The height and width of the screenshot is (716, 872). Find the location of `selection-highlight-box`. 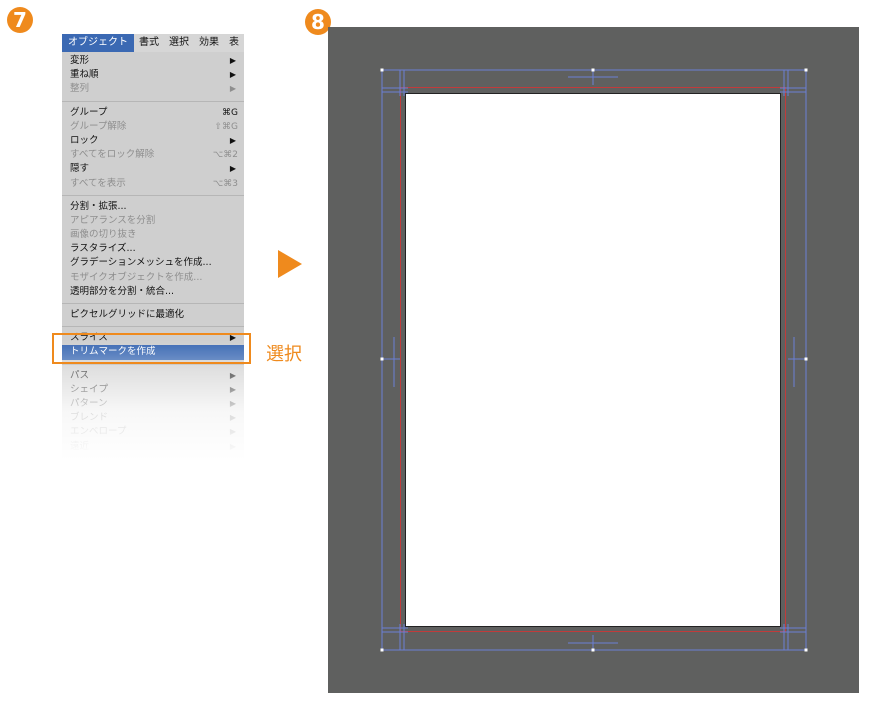

selection-highlight-box is located at coordinates (151, 348).